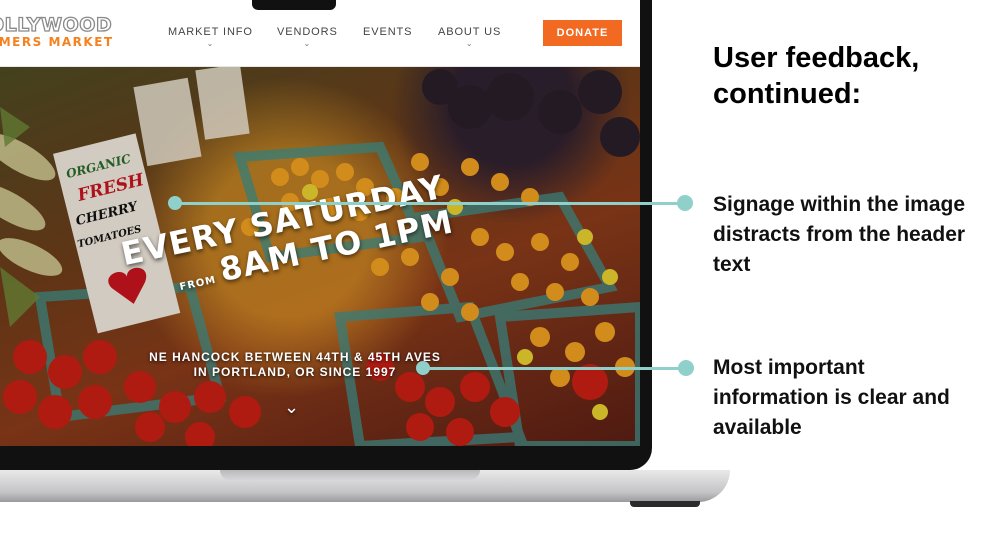 The image size is (992, 558). What do you see at coordinates (307, 32) in the screenshot?
I see `nav-item-label: VENDORS` at bounding box center [307, 32].